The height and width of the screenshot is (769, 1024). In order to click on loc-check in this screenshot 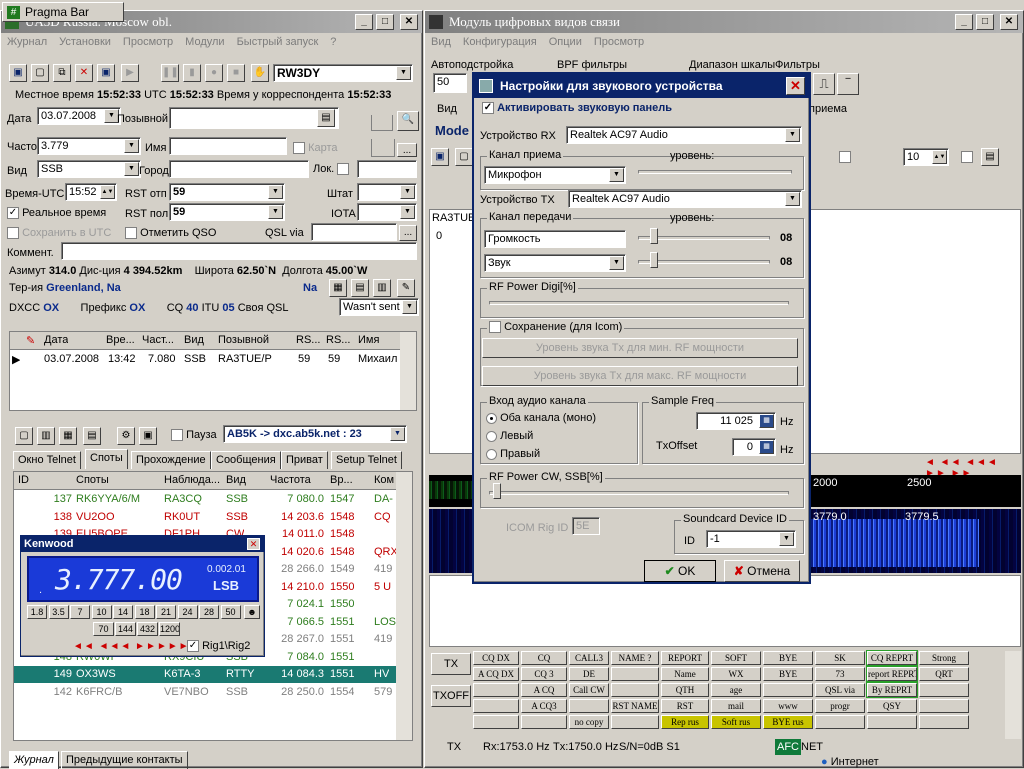, I will do `click(343, 169)`.